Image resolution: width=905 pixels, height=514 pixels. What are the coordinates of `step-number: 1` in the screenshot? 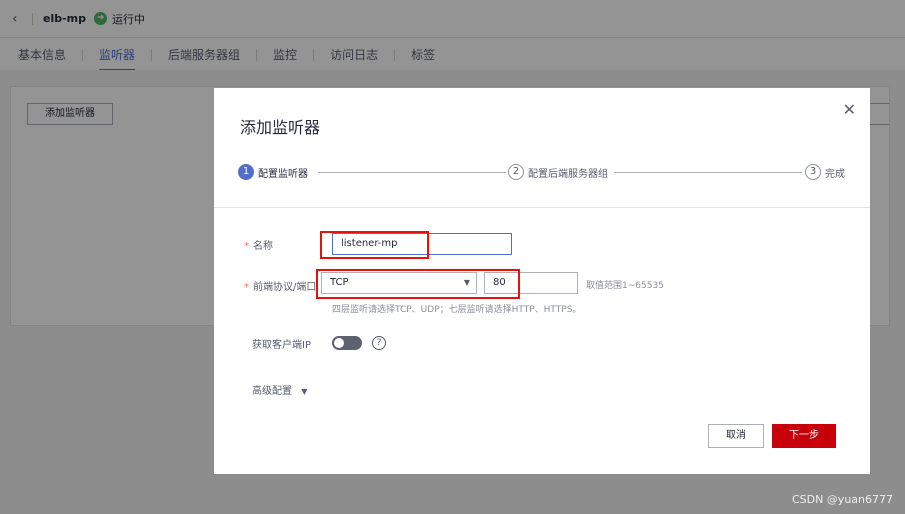 It's located at (246, 172).